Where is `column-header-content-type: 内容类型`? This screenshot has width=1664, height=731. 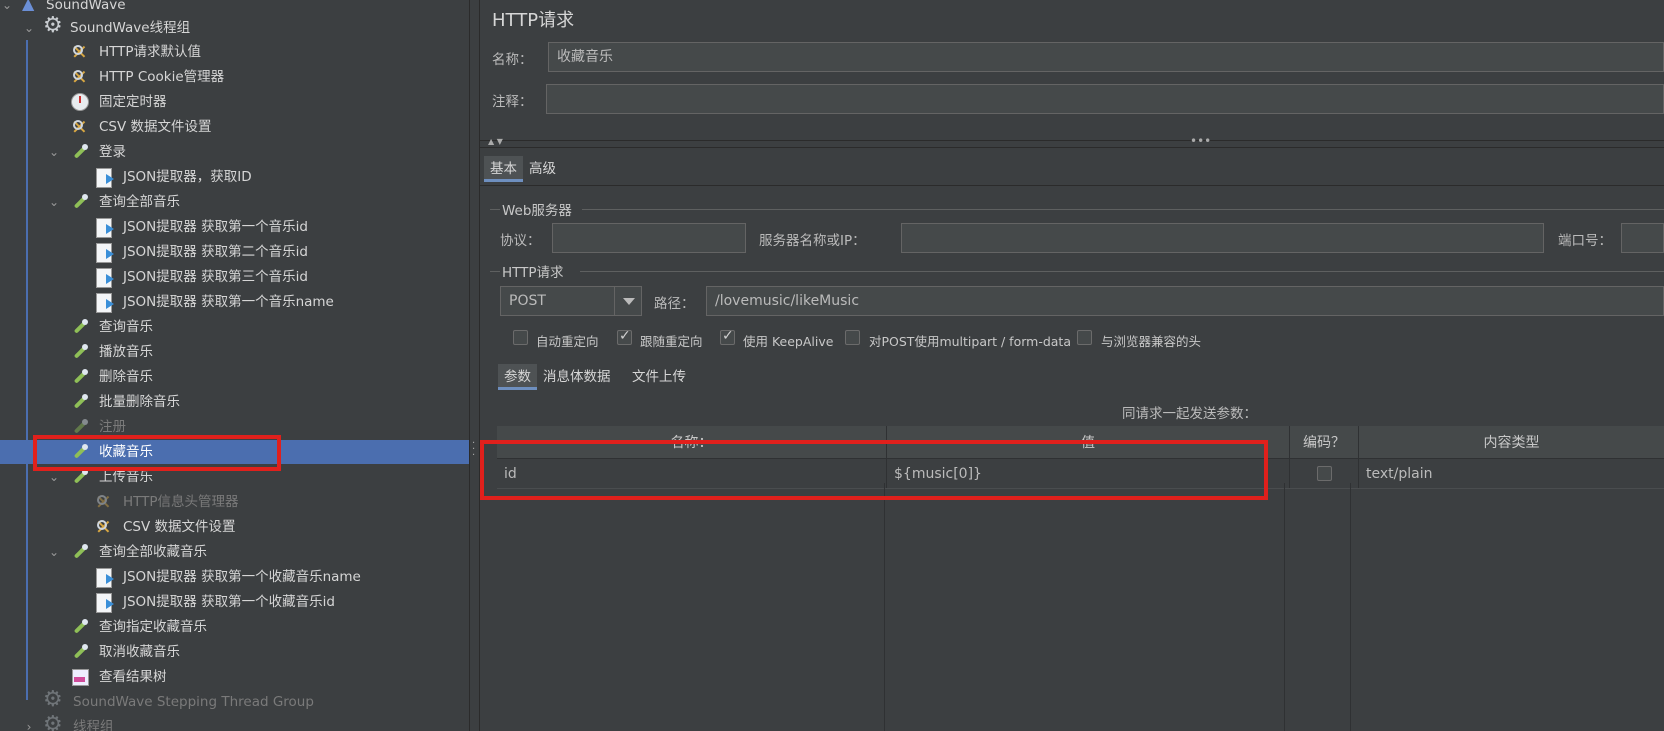
column-header-content-type: 内容类型 is located at coordinates (1511, 442).